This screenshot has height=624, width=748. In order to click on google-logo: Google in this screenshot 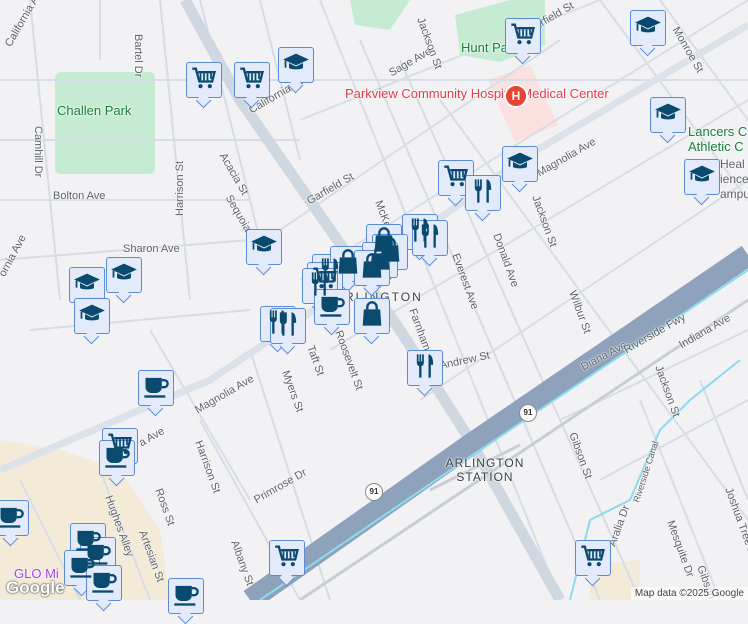, I will do `click(35, 588)`.